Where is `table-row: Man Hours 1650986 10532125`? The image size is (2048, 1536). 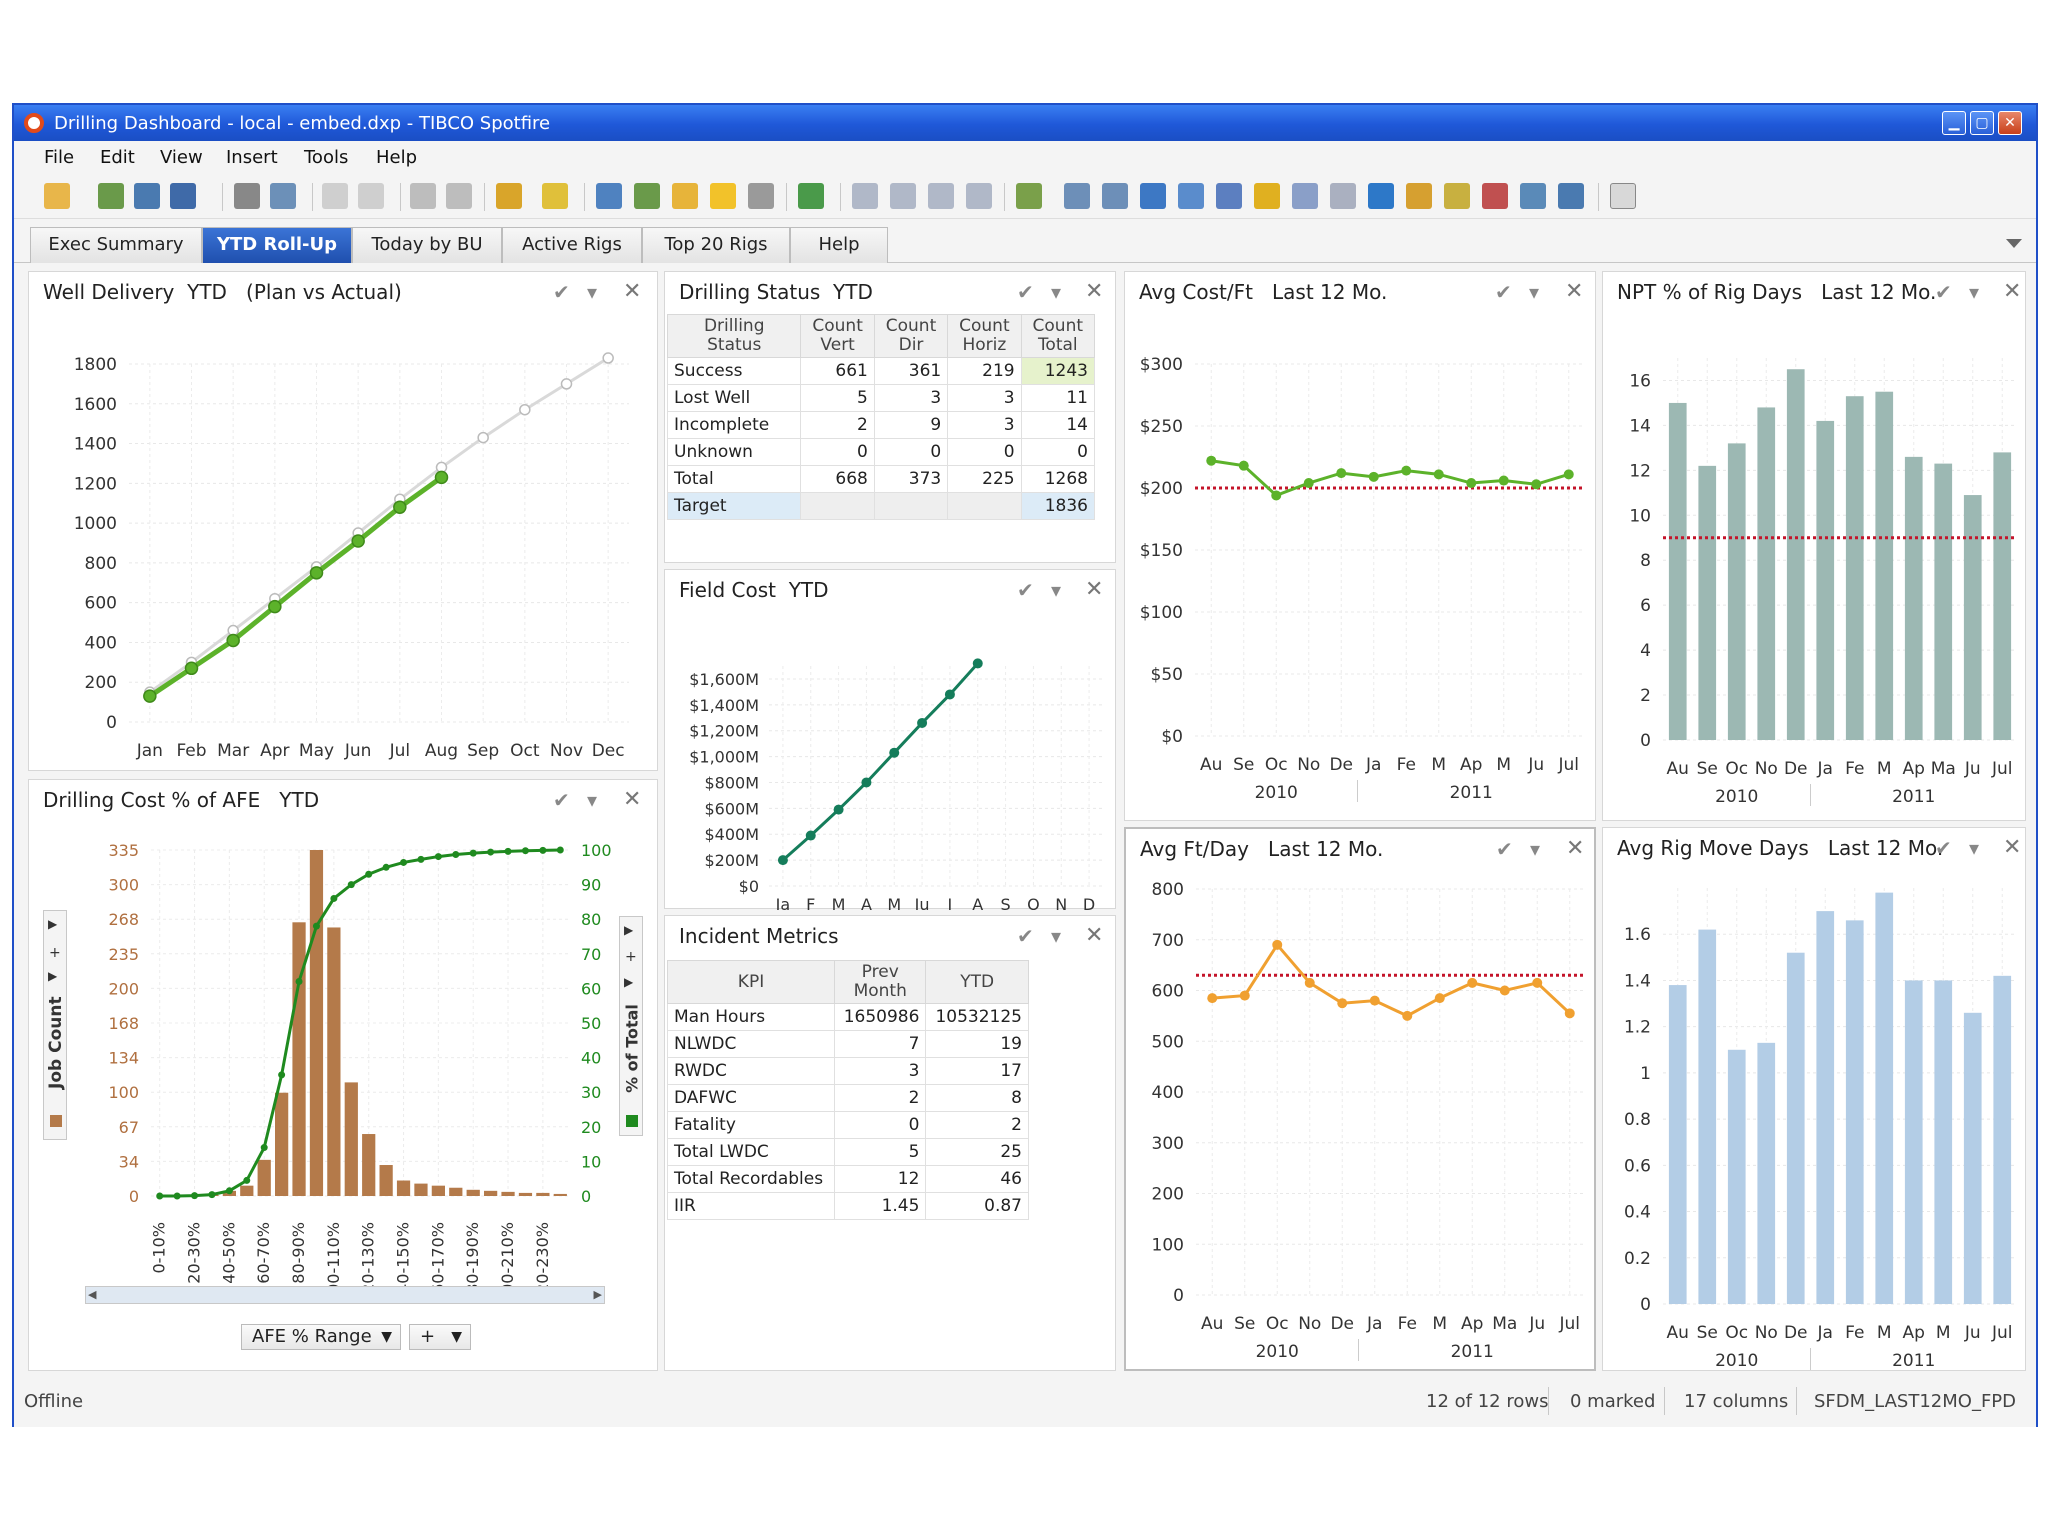
table-row: Man Hours 1650986 10532125 is located at coordinates (847, 1017).